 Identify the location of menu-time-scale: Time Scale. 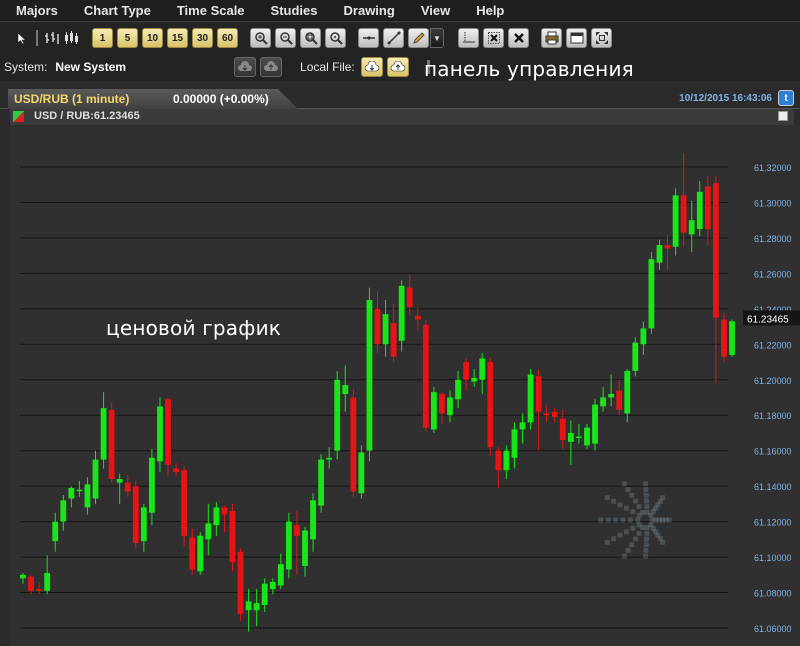
(211, 10).